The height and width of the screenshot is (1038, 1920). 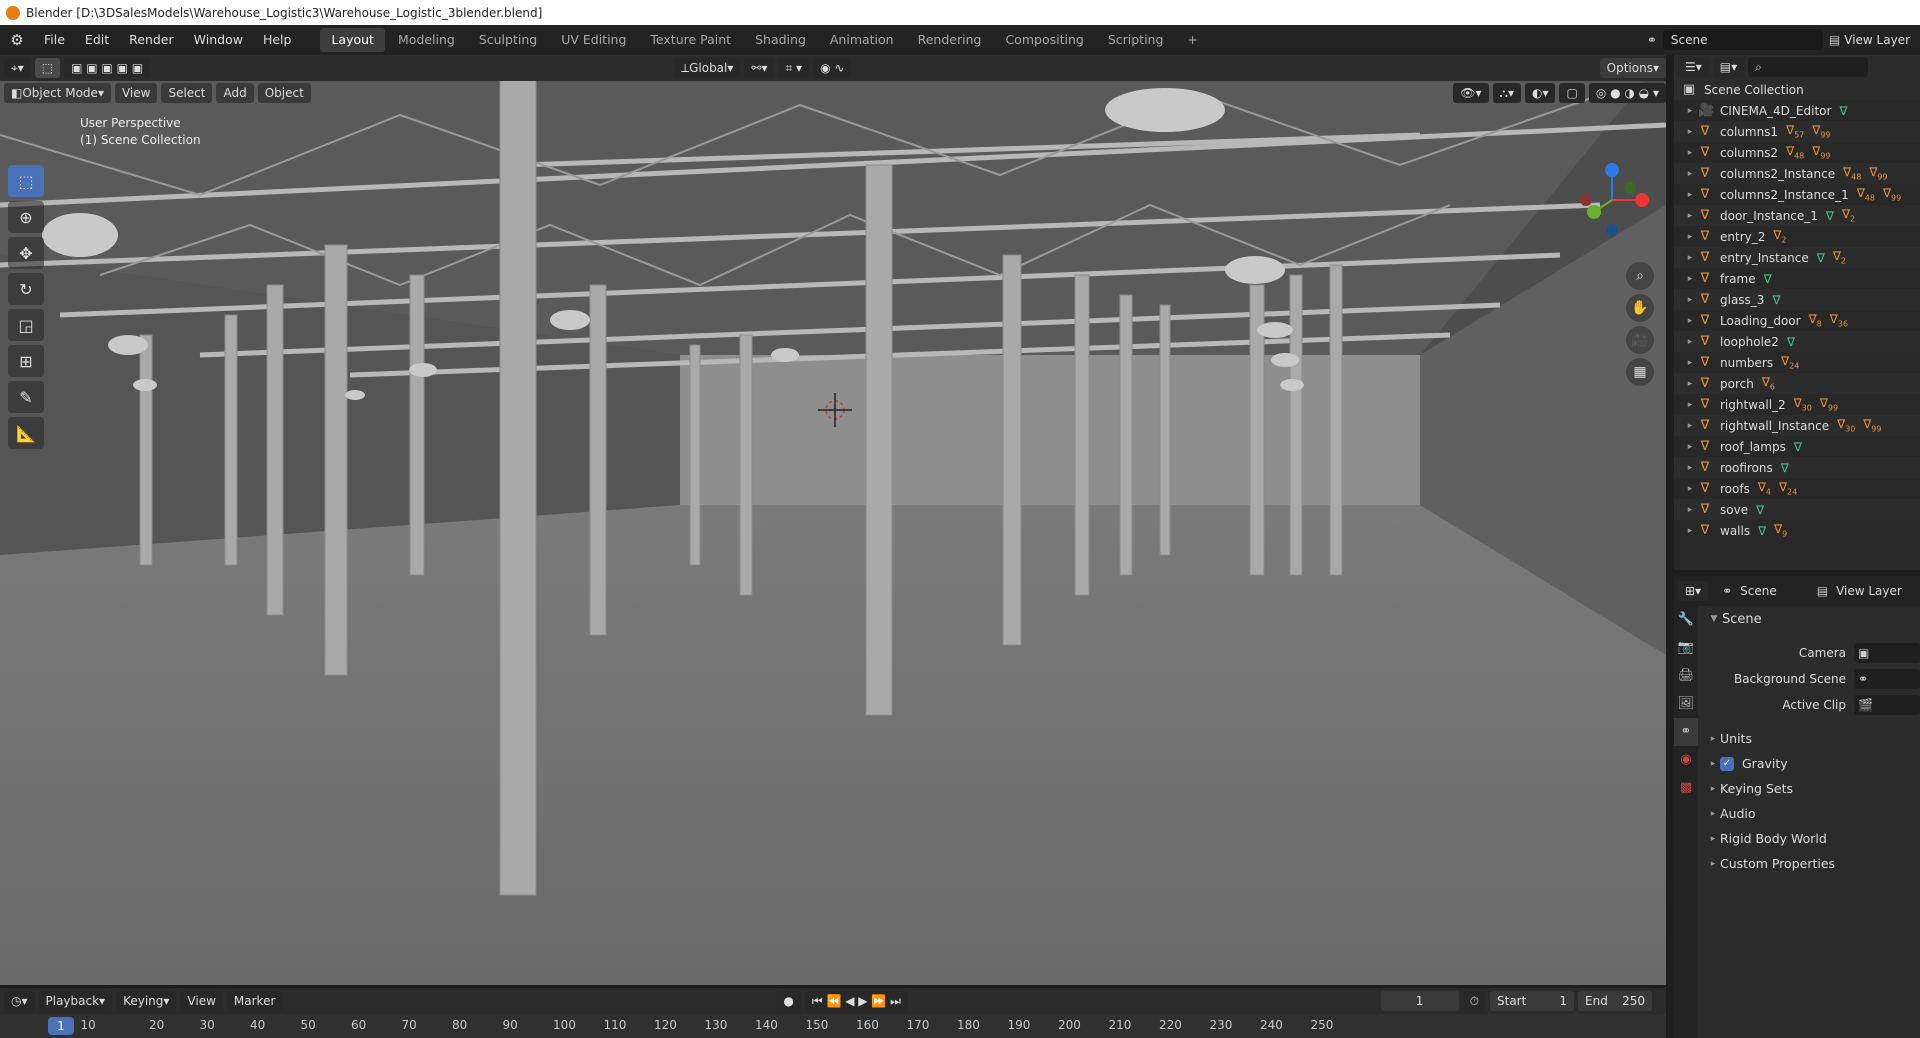 What do you see at coordinates (780, 40) in the screenshot?
I see `tab-shading: Shading` at bounding box center [780, 40].